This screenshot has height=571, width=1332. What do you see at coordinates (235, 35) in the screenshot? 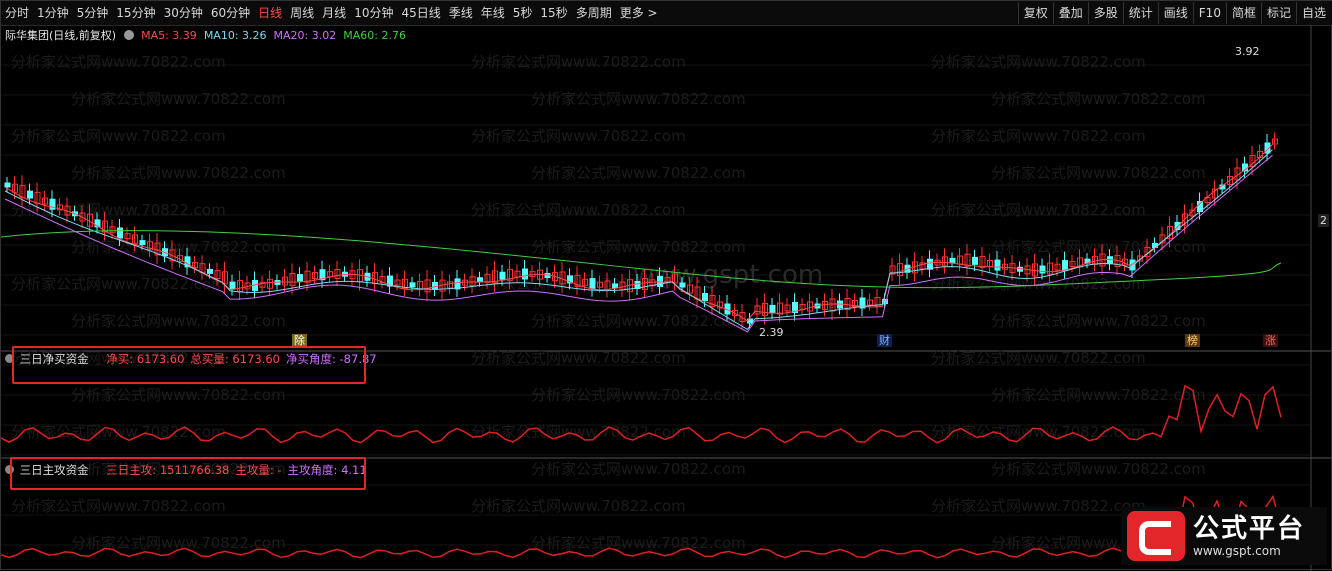
I see `ma-label-1: MA10: 3.26` at bounding box center [235, 35].